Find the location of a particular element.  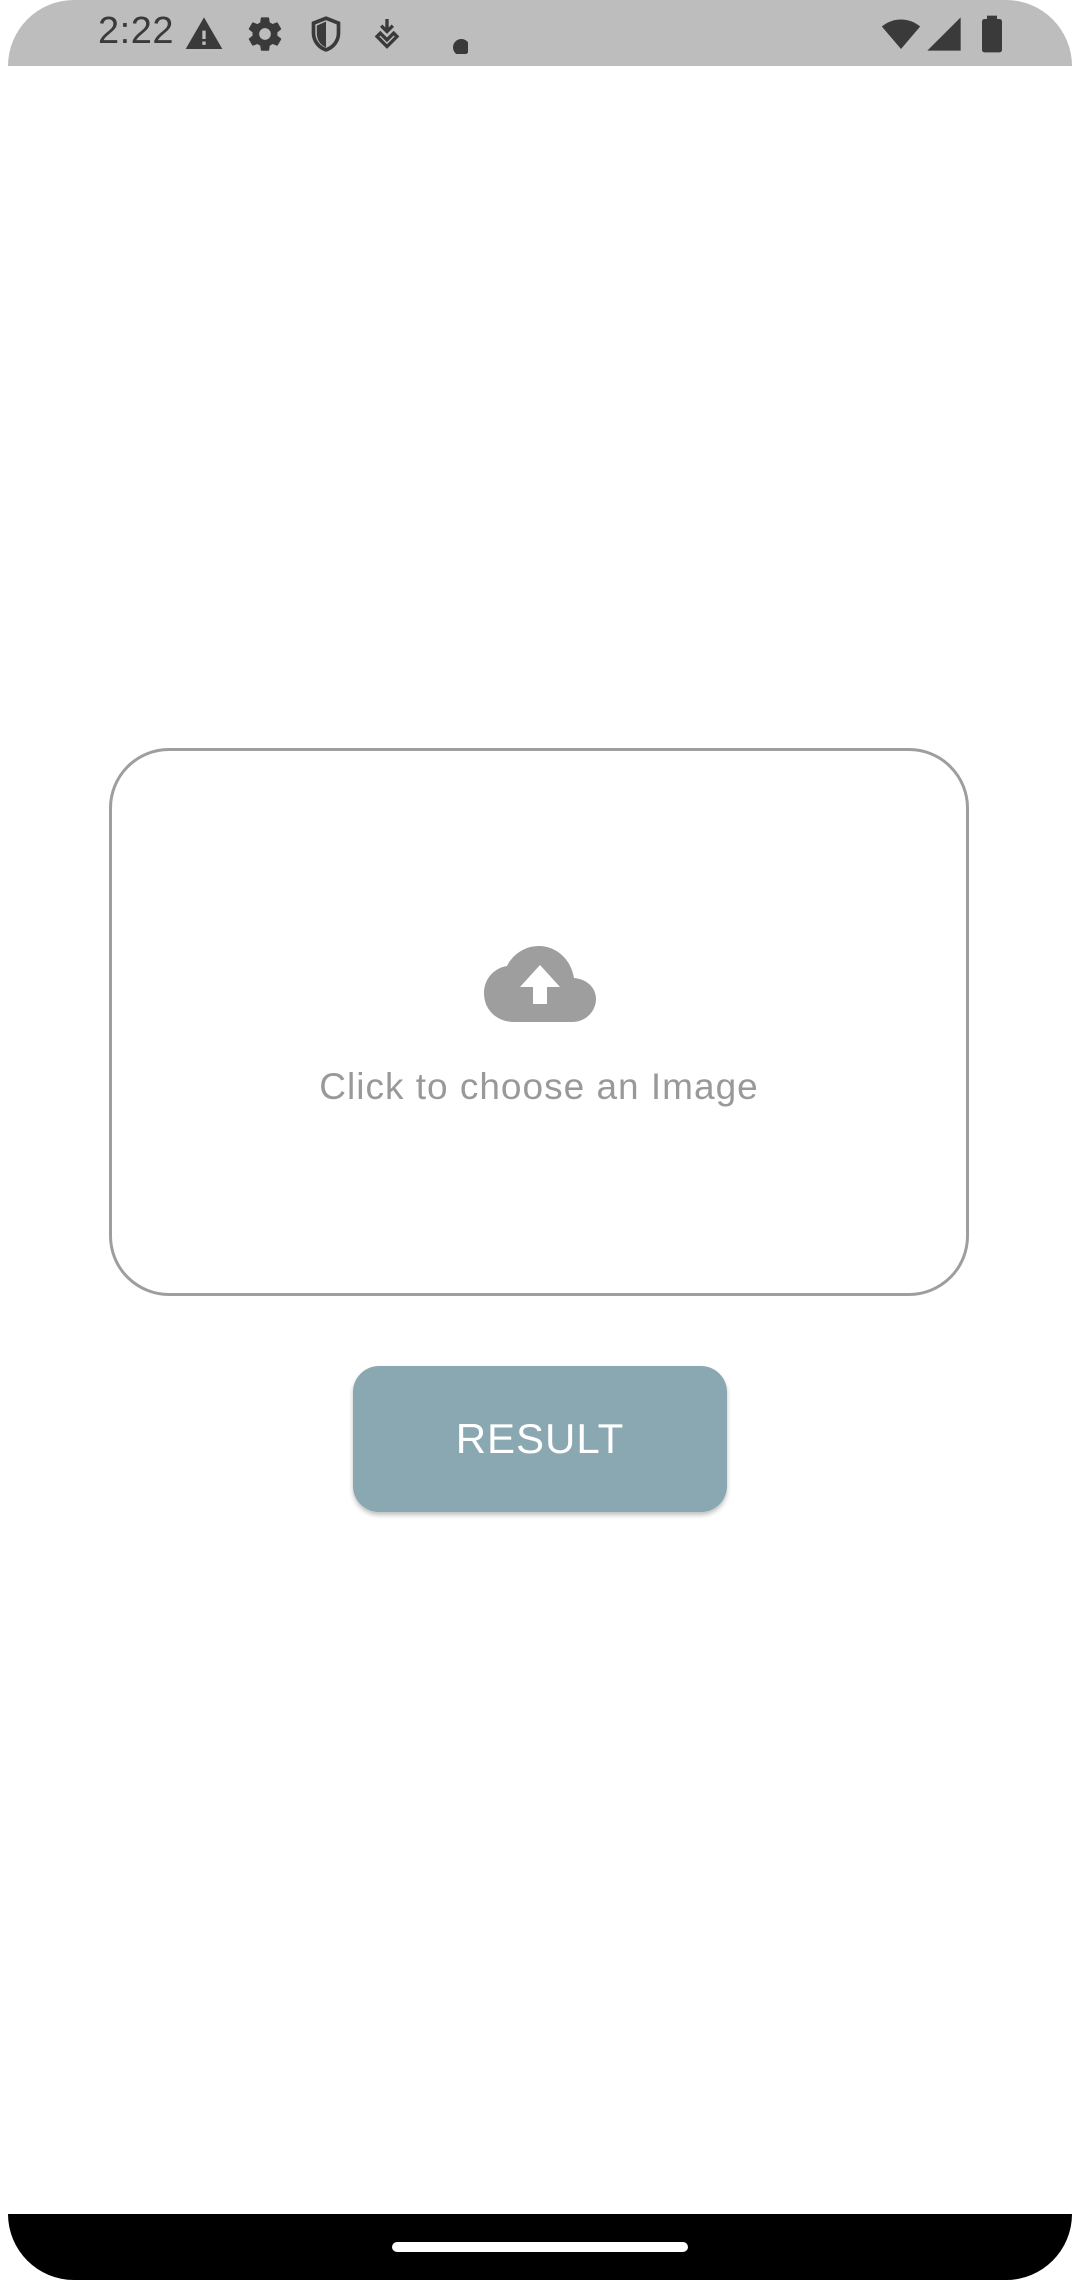

cloud-upload-icon is located at coordinates (540, 984).